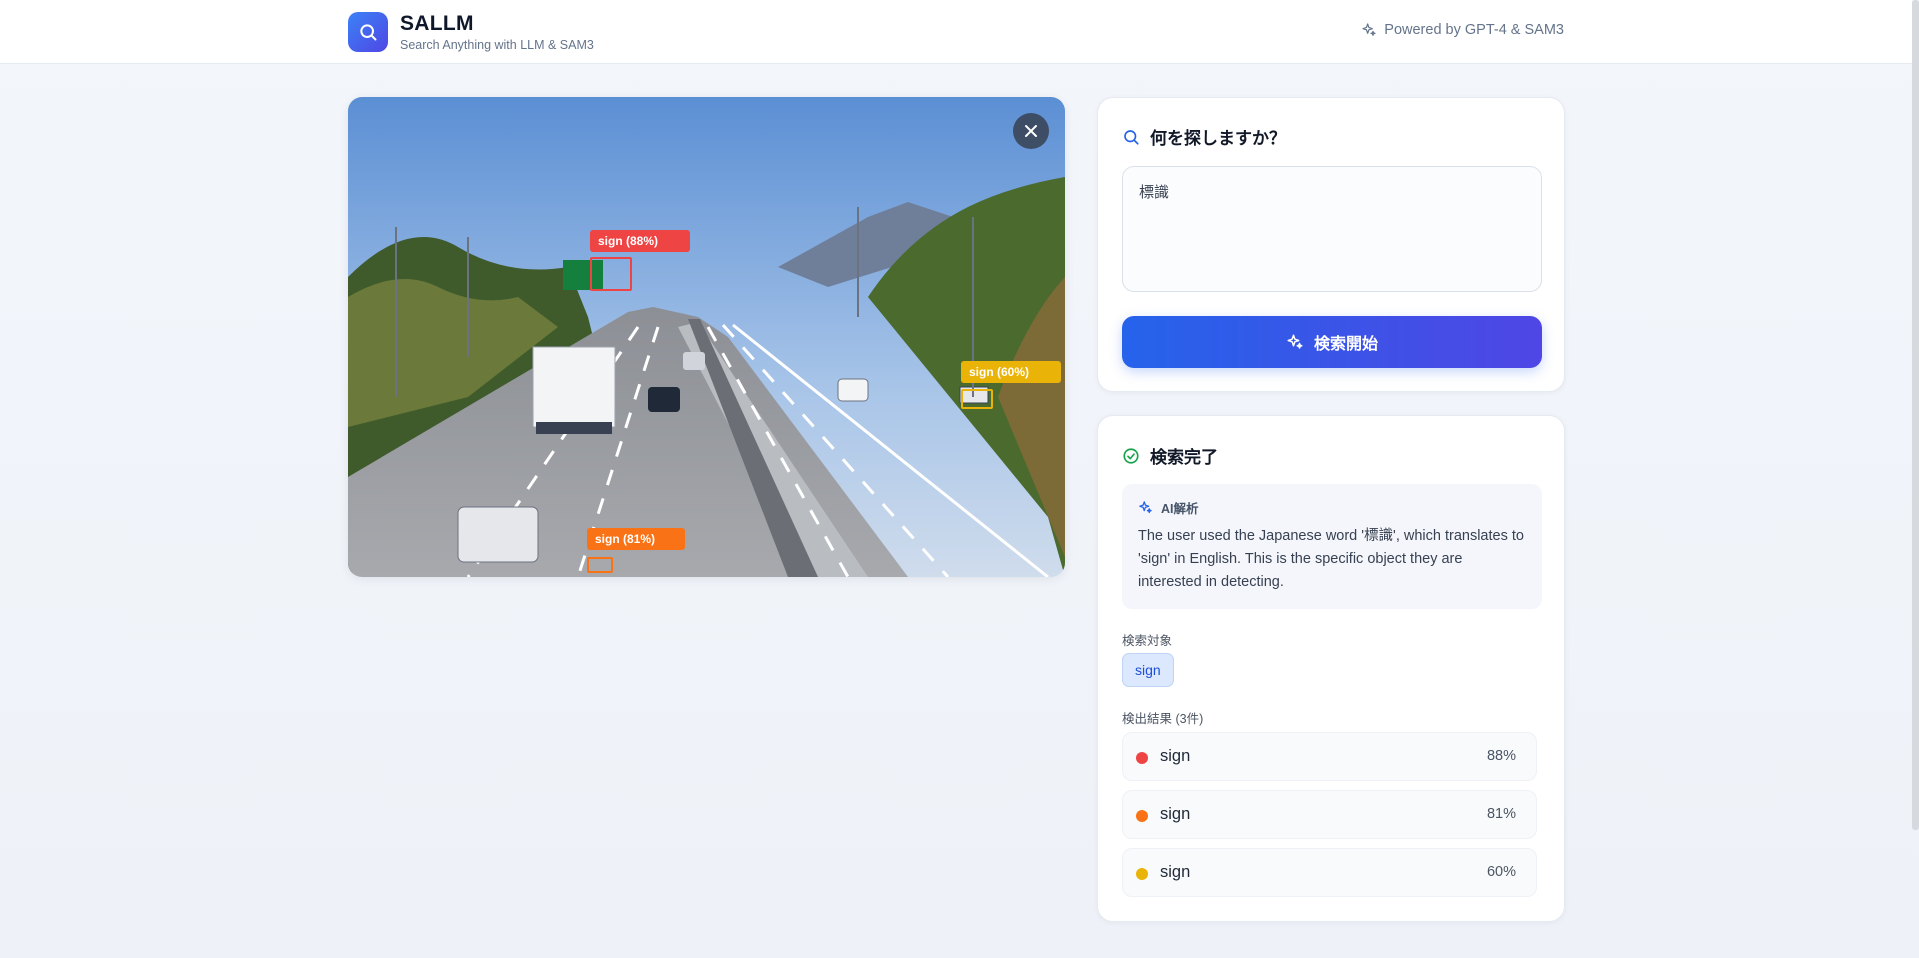 The image size is (1919, 958). What do you see at coordinates (1131, 137) in the screenshot?
I see `search-icon` at bounding box center [1131, 137].